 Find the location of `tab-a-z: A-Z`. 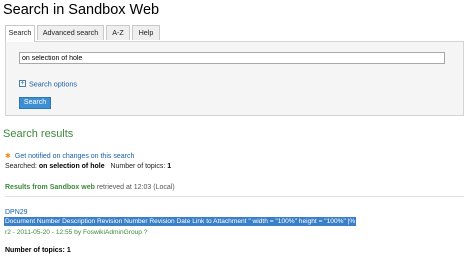

tab-a-z: A-Z is located at coordinates (118, 32).